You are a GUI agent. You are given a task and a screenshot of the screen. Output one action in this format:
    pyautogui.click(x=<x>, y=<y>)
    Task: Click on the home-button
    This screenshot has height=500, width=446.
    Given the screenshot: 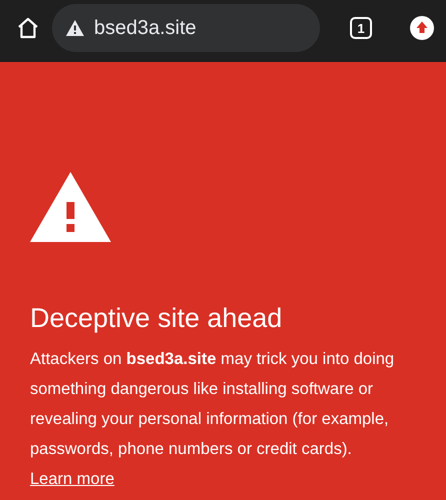 What is the action you would take?
    pyautogui.click(x=28, y=28)
    